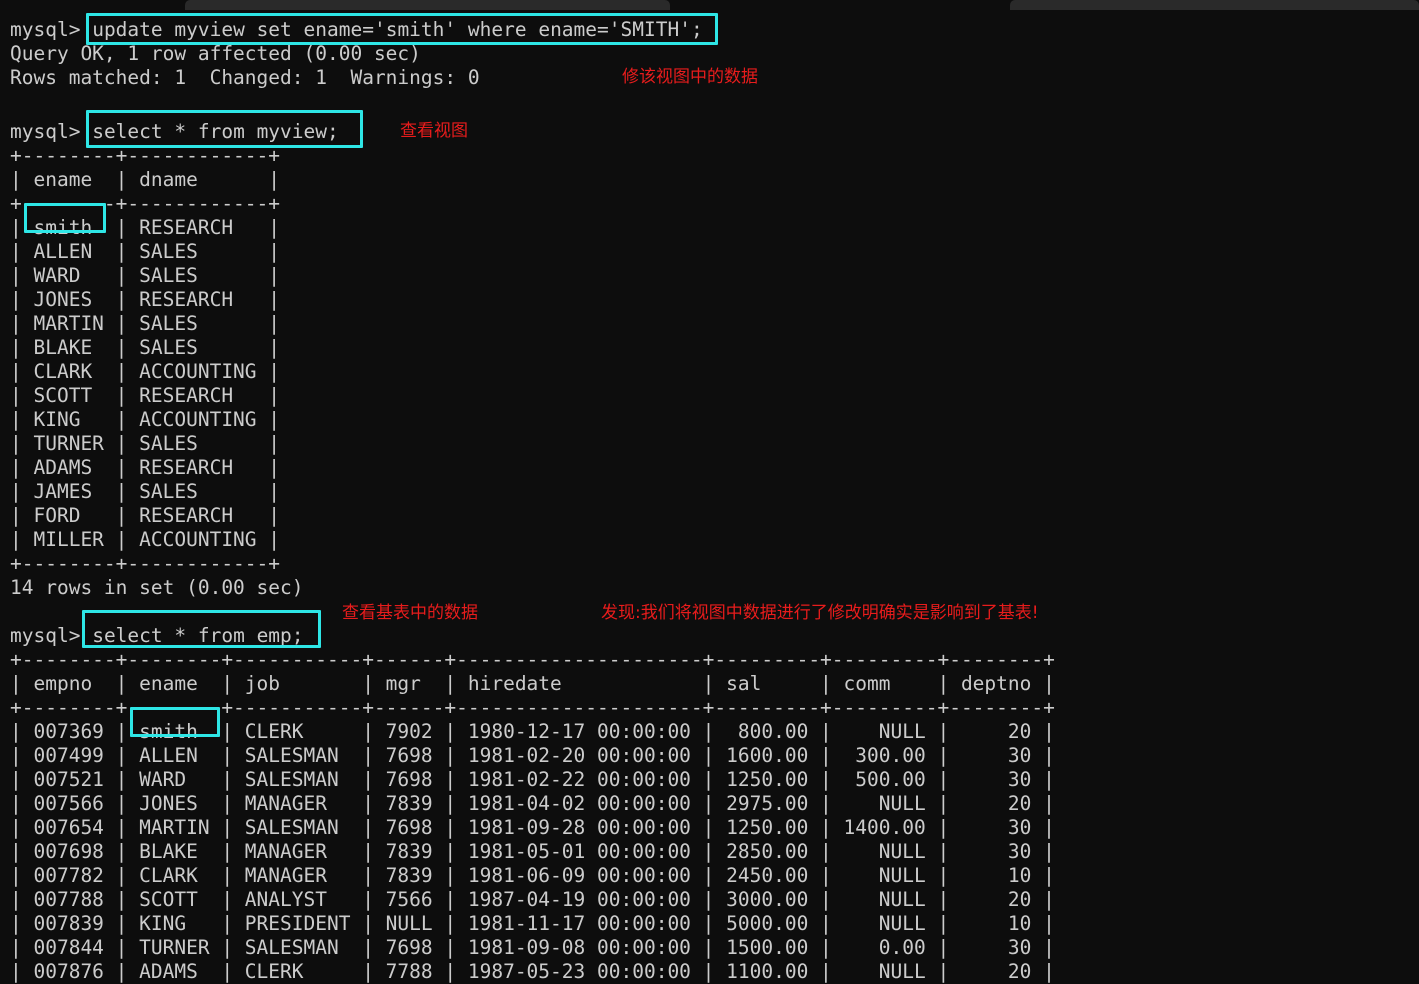 This screenshot has height=984, width=1419. I want to click on annotation-update-view: 修该视图中的数据, so click(690, 77).